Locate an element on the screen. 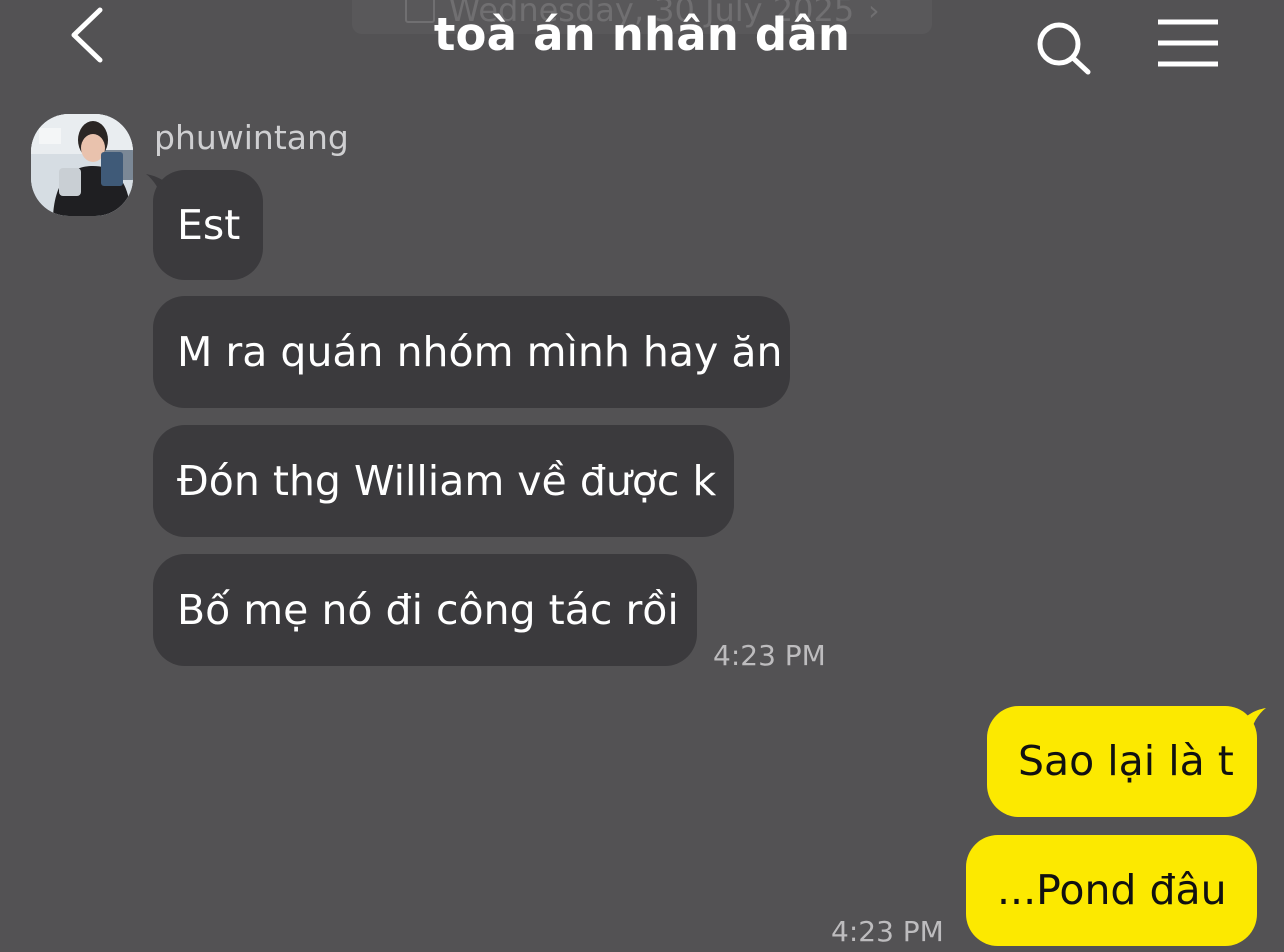 The height and width of the screenshot is (952, 1284). menu-button is located at coordinates (1188, 43).